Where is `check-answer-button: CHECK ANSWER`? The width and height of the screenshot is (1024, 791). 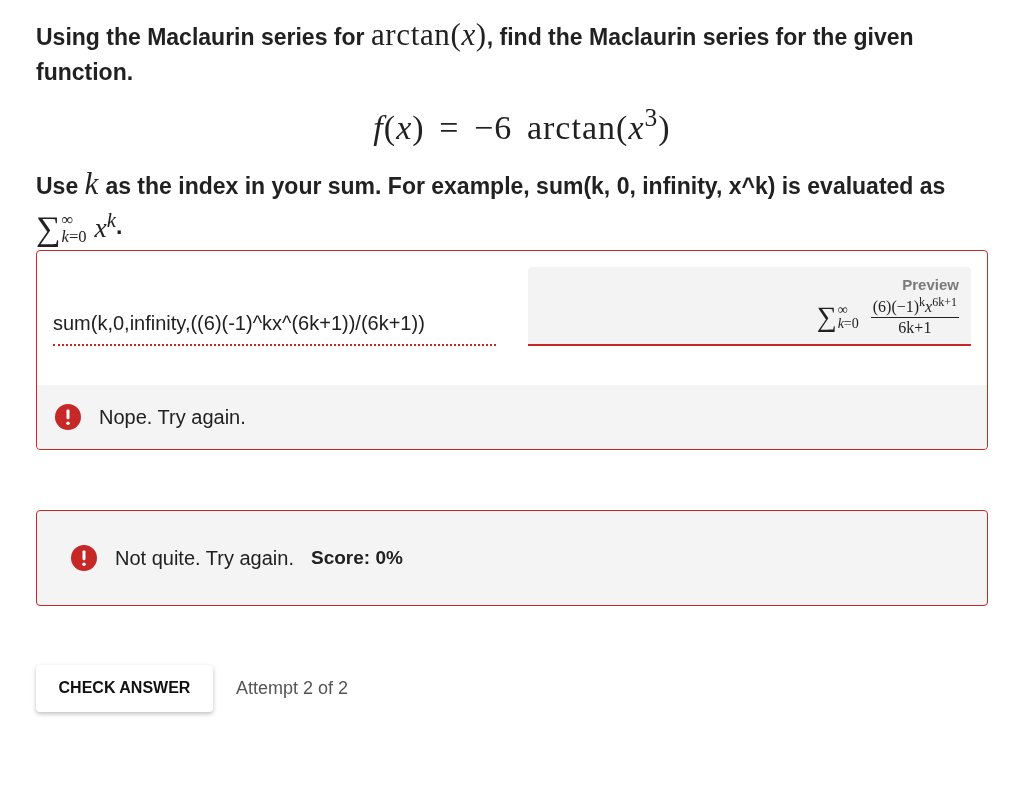 check-answer-button: CHECK ANSWER is located at coordinates (124, 688).